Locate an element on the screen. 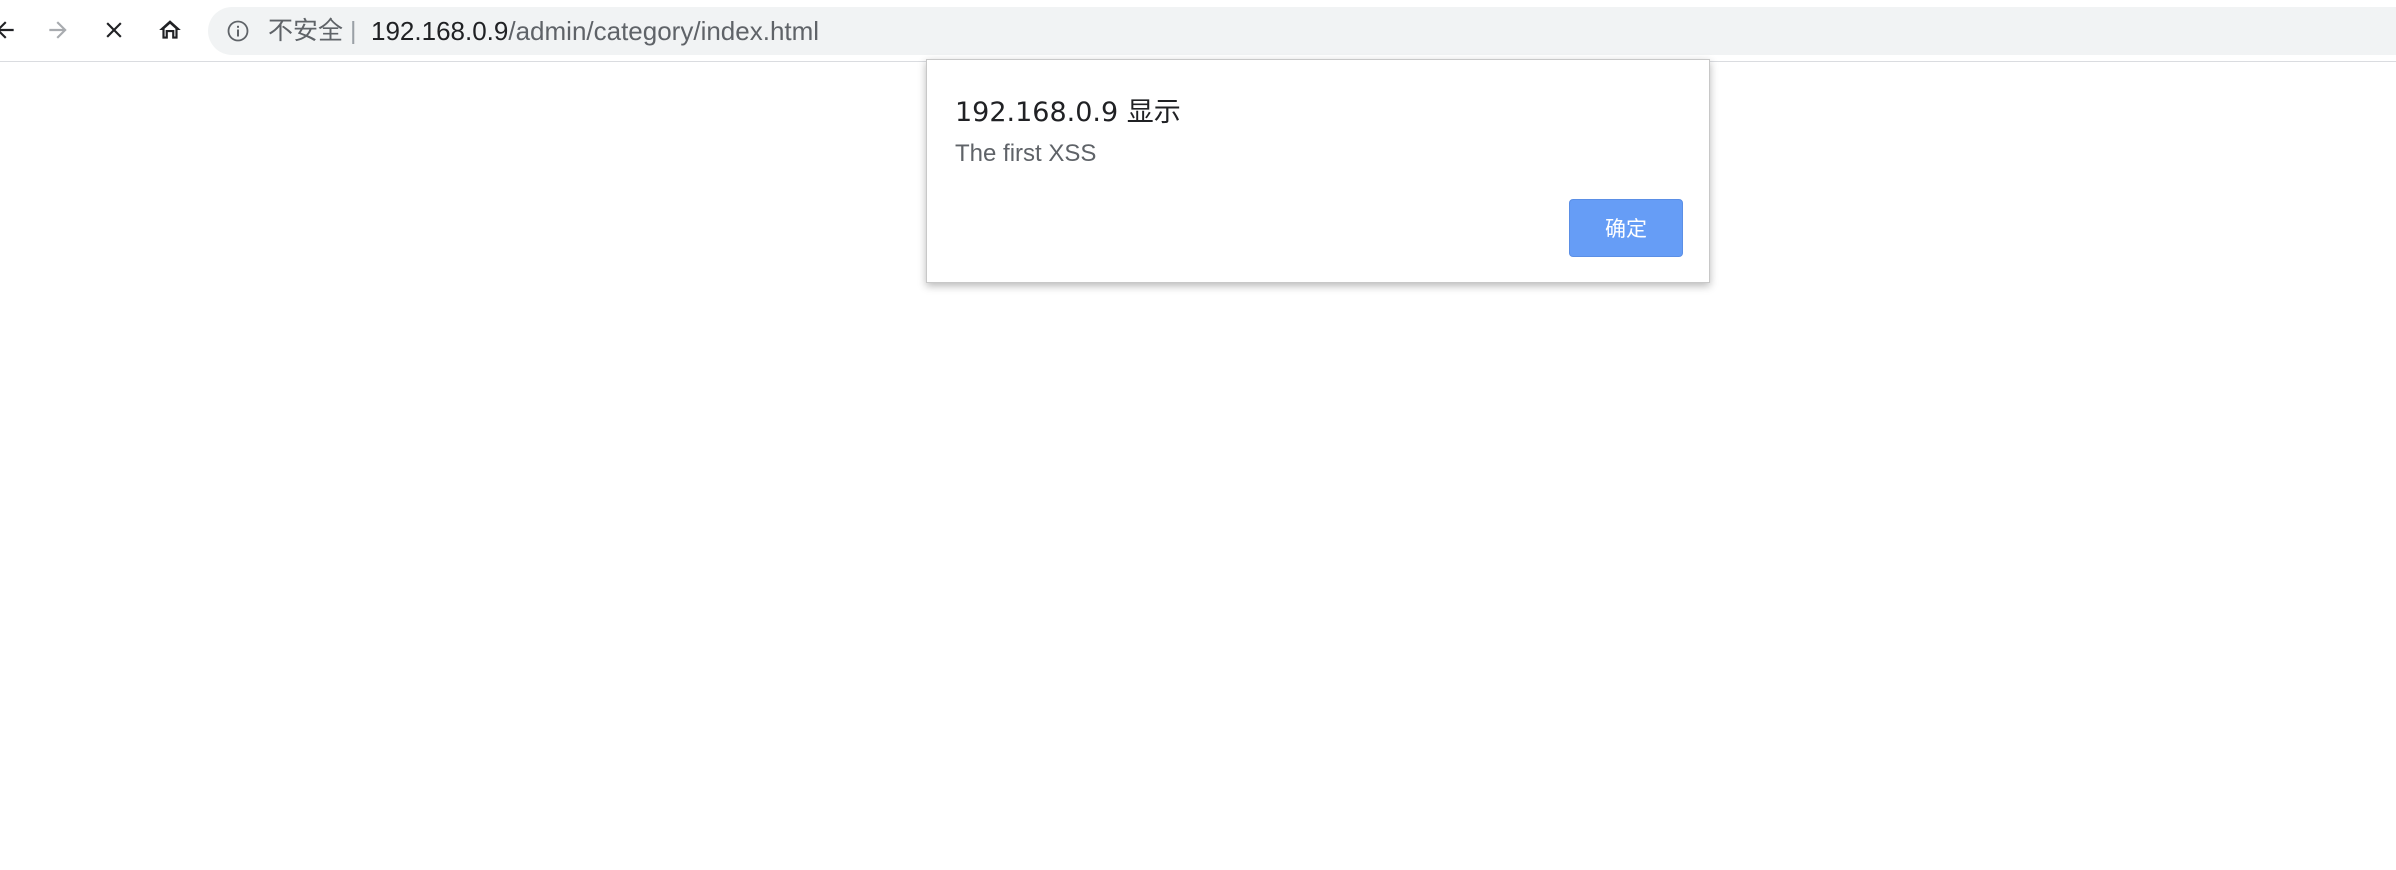  arrow-right-icon is located at coordinates (58, 30).